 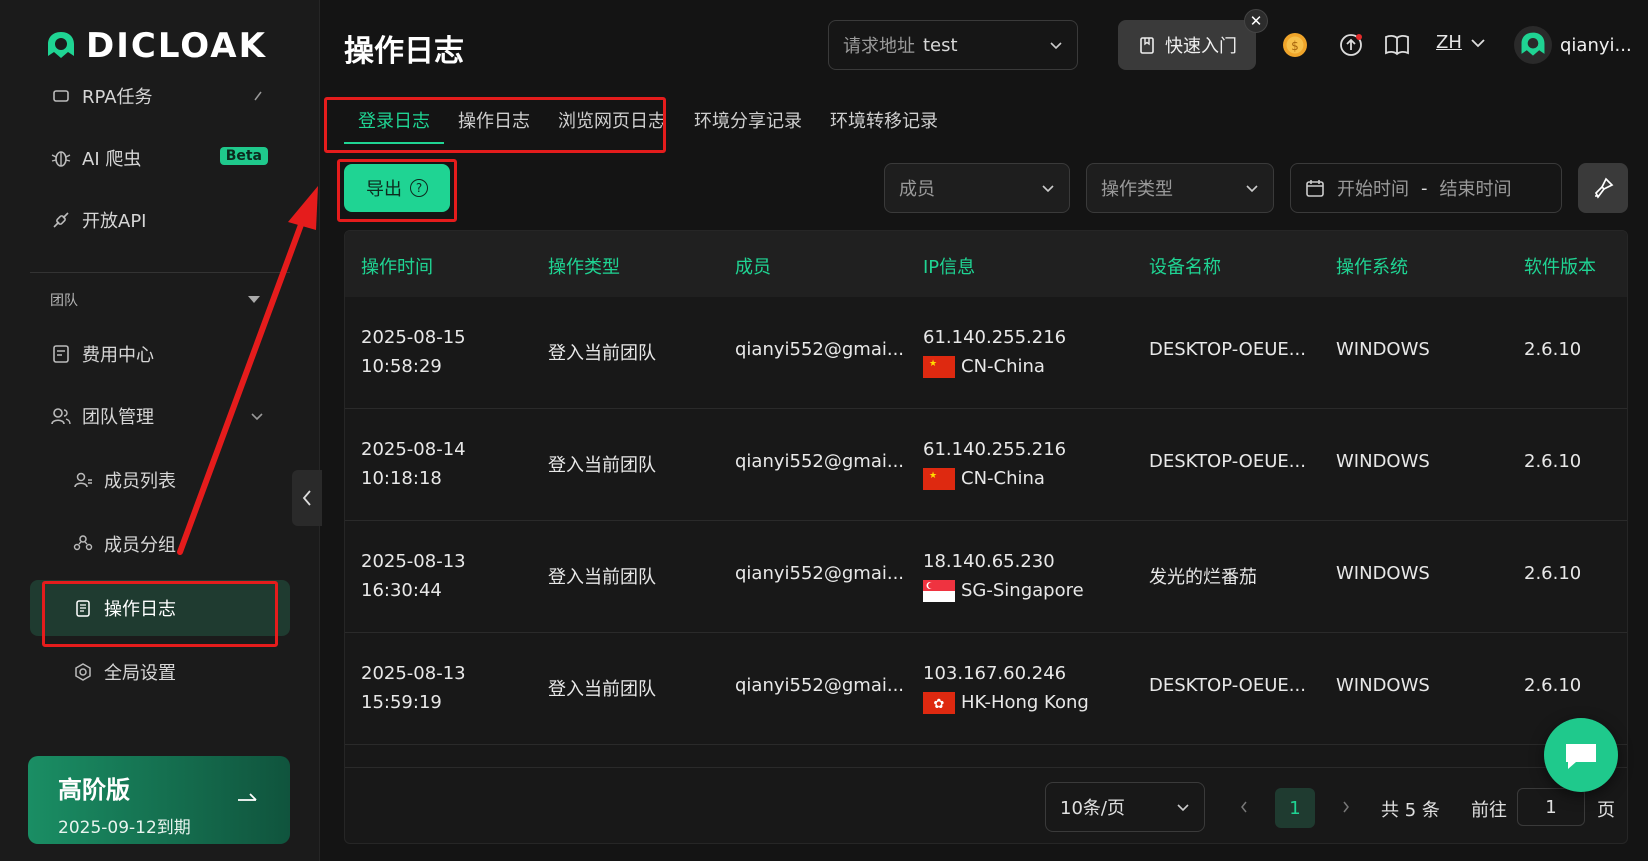 I want to click on sidebar-item-label: 开放API, so click(x=114, y=221).